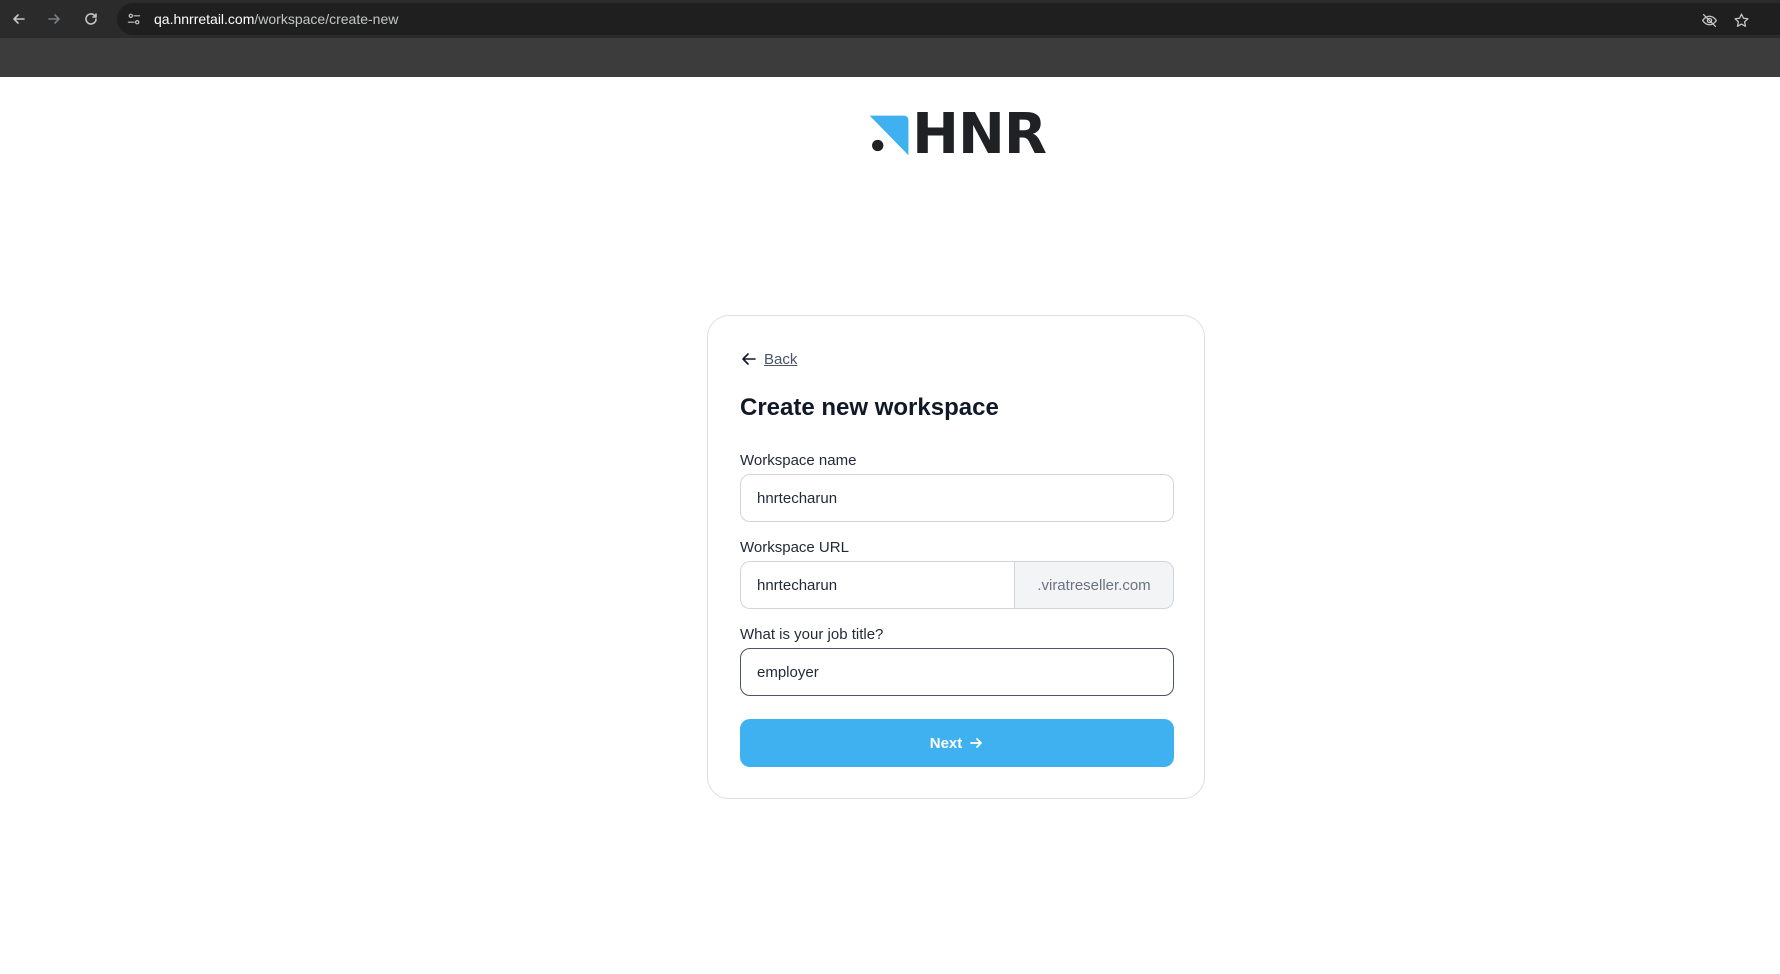 Image resolution: width=1780 pixels, height=974 pixels. Describe the element at coordinates (326, 19) in the screenshot. I see `url-path: /workspace/create-new` at that location.